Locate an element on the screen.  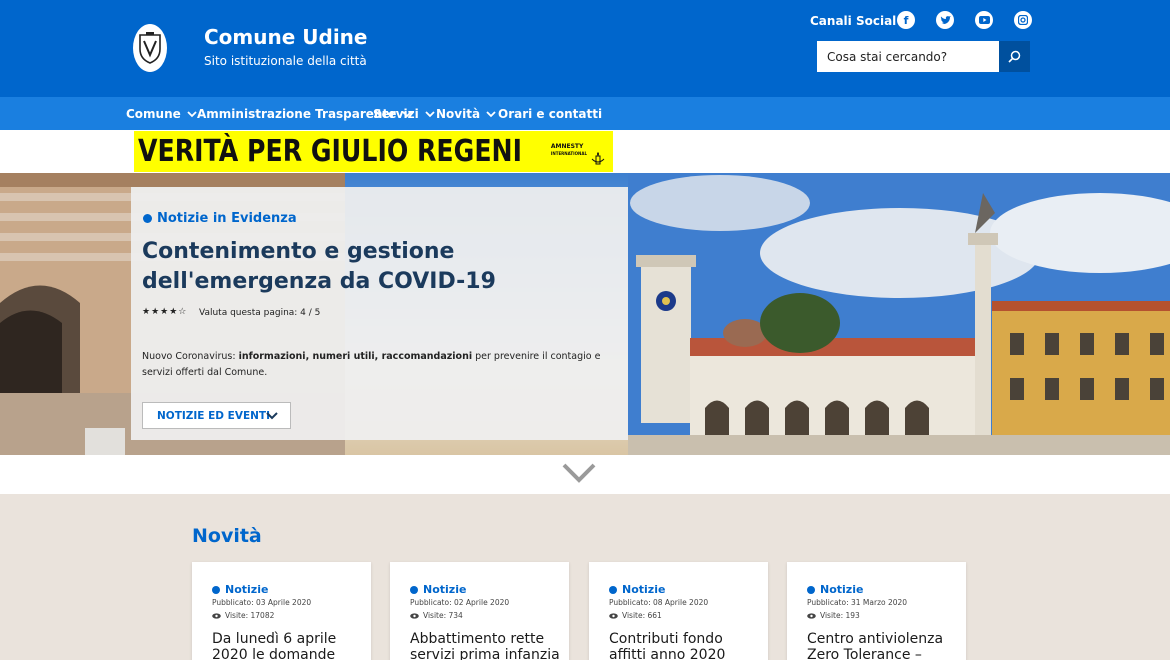
search-button is located at coordinates (1014, 56).